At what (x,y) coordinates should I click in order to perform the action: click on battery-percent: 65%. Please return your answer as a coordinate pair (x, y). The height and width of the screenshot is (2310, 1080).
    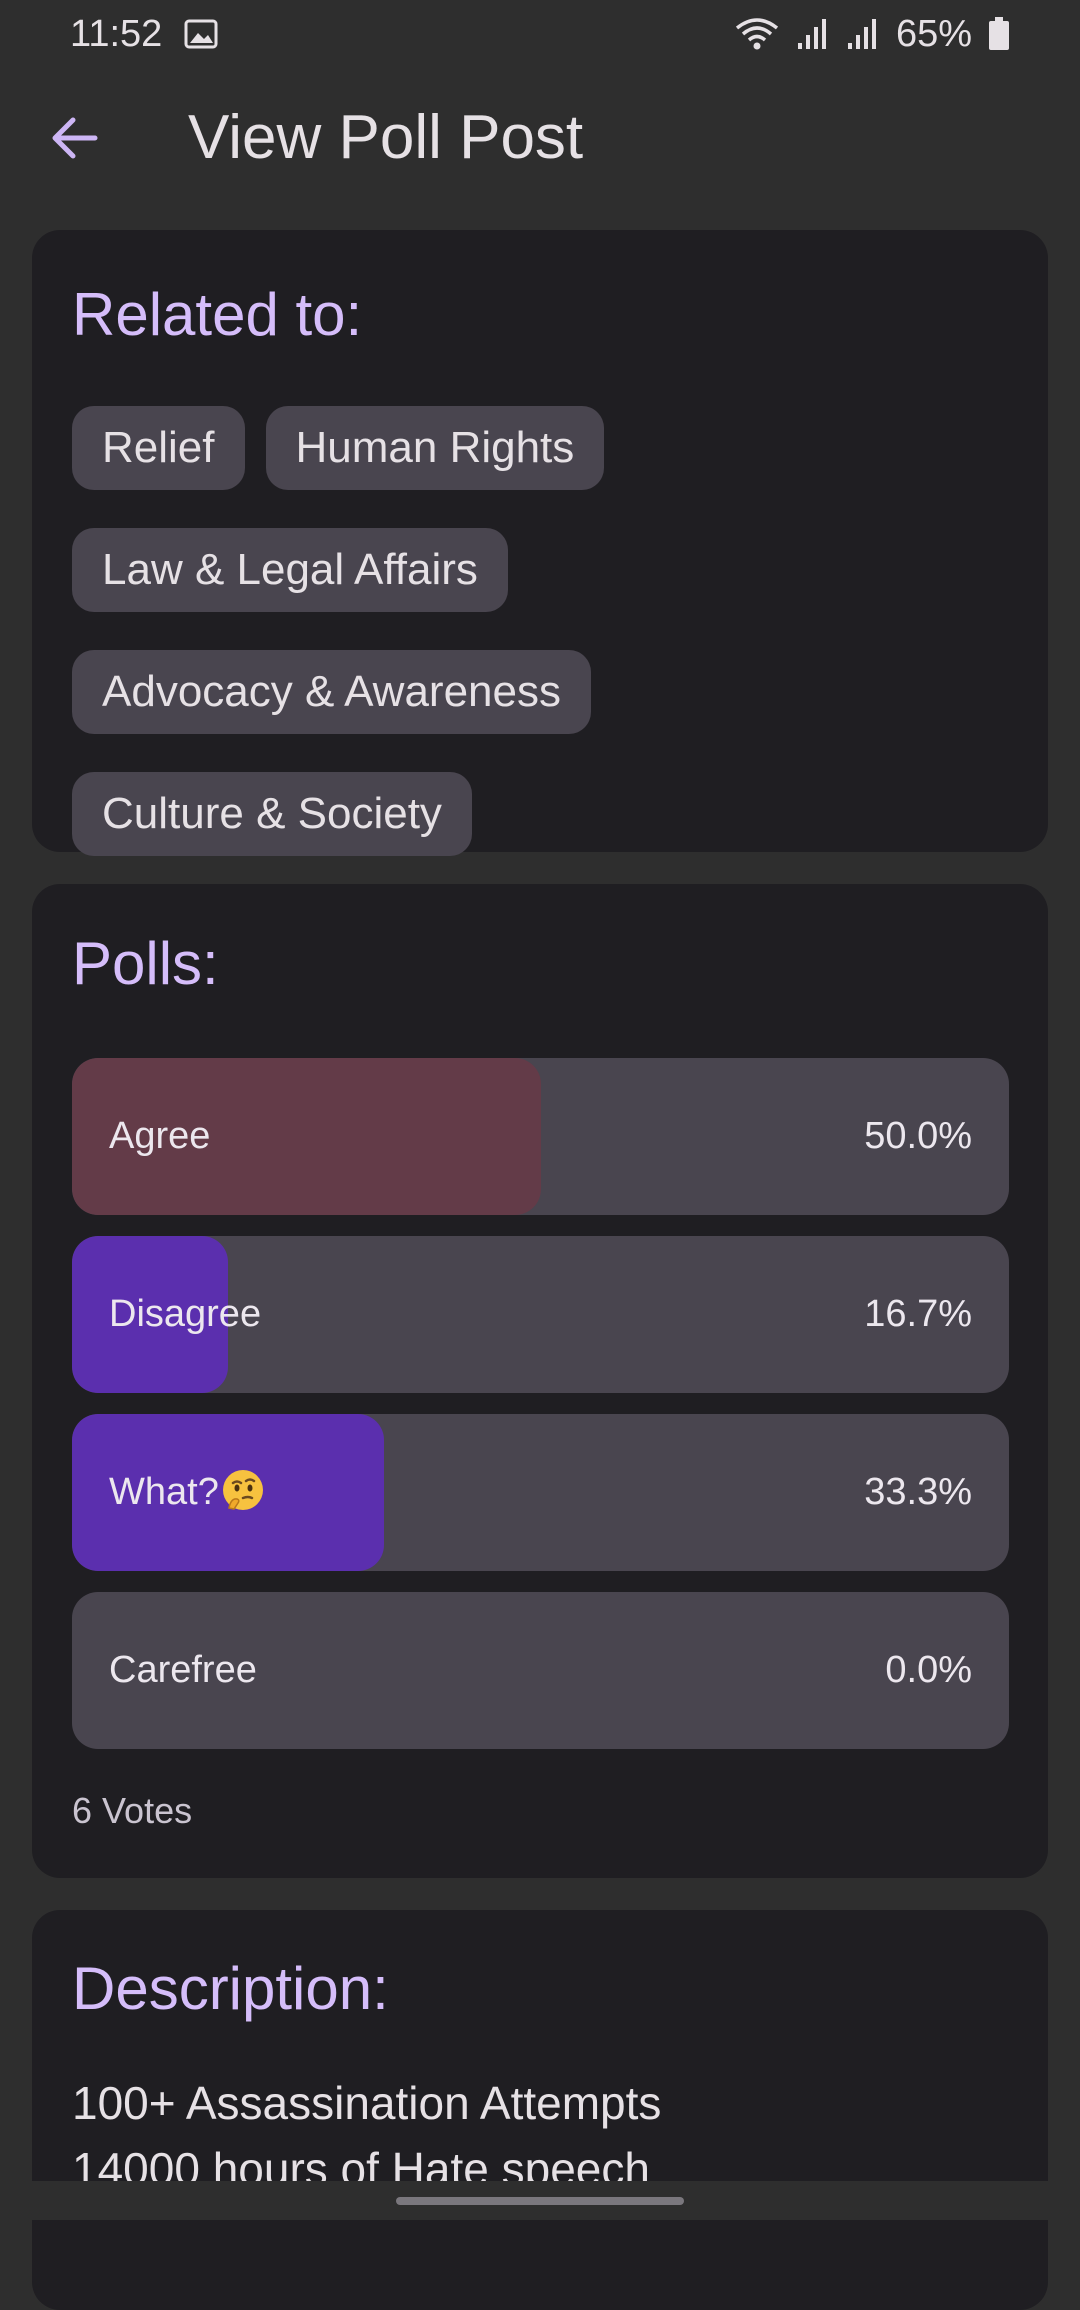
    Looking at the image, I should click on (933, 33).